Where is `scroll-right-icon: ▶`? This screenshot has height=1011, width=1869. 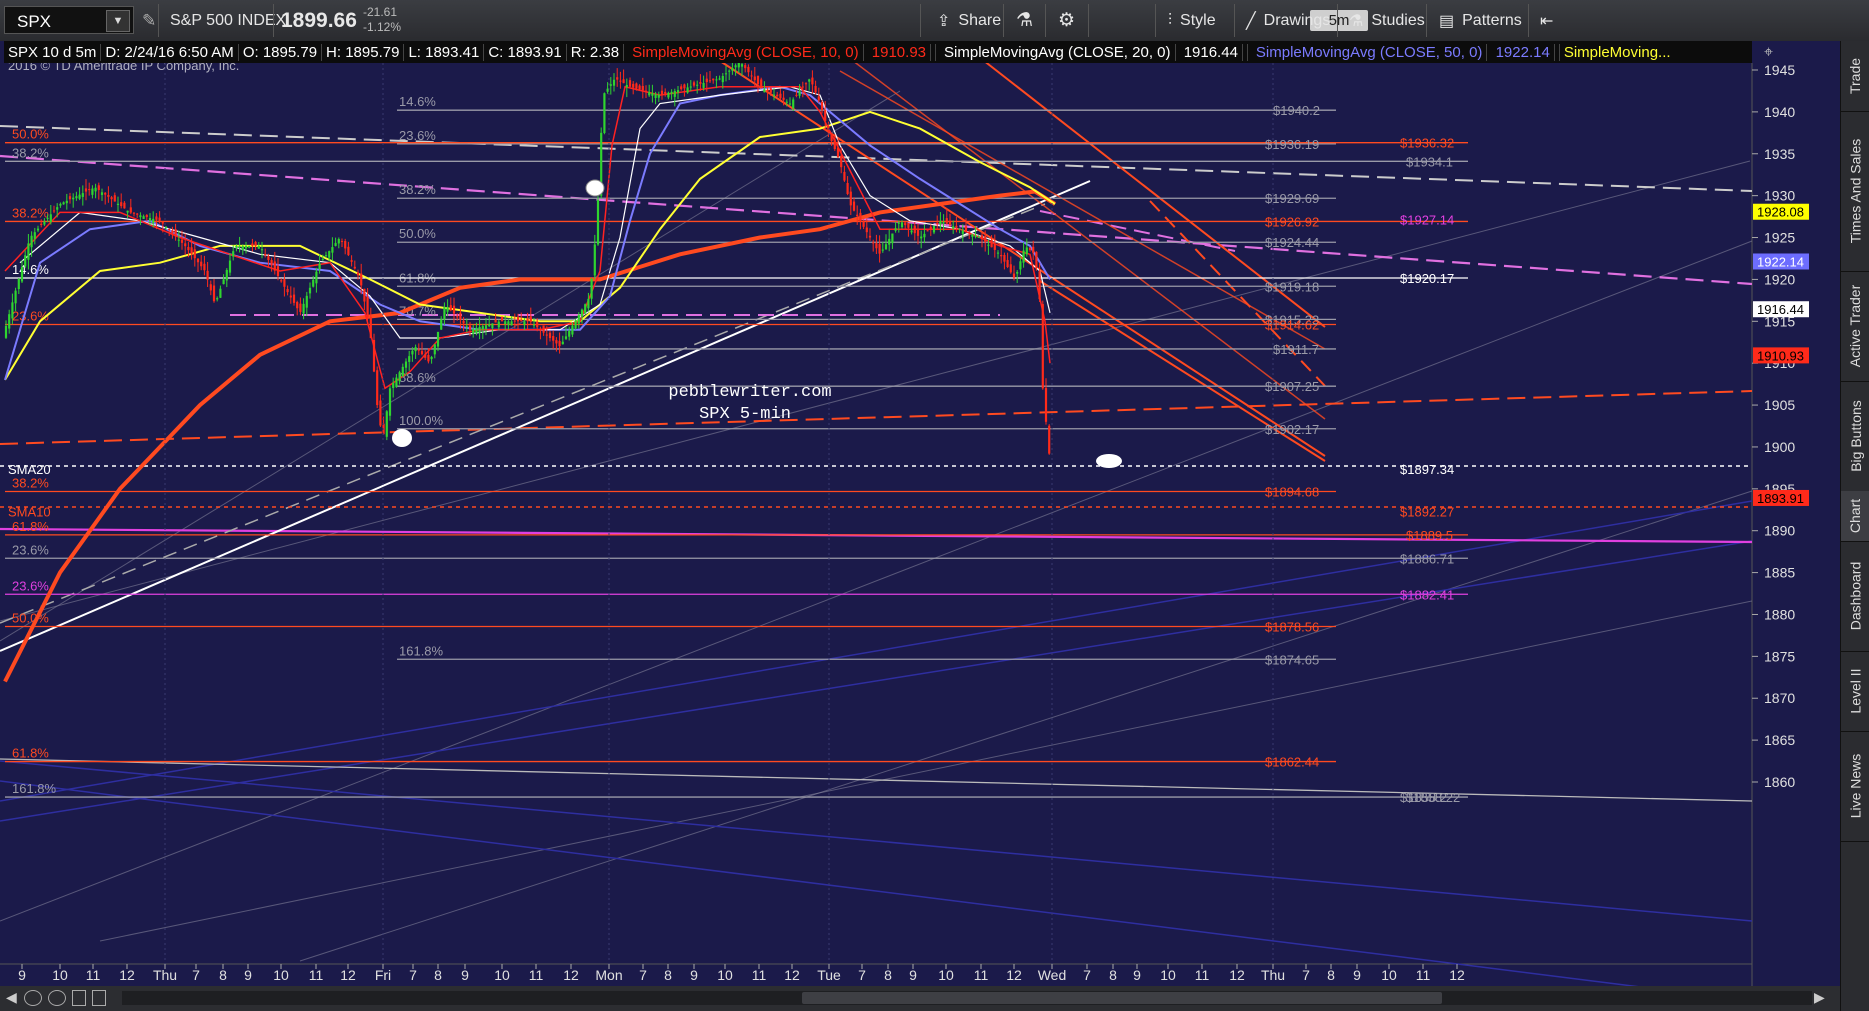
scroll-right-icon: ▶ is located at coordinates (1819, 997).